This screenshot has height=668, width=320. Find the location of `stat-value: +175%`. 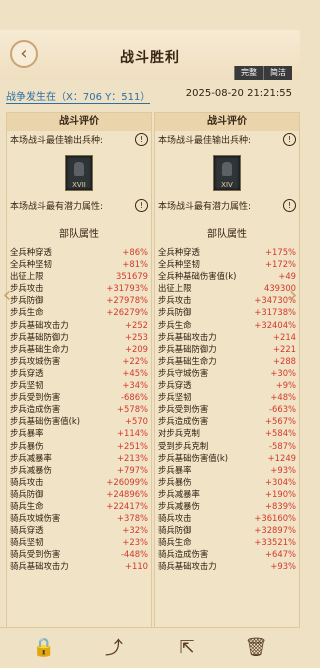

stat-value: +175% is located at coordinates (280, 252).